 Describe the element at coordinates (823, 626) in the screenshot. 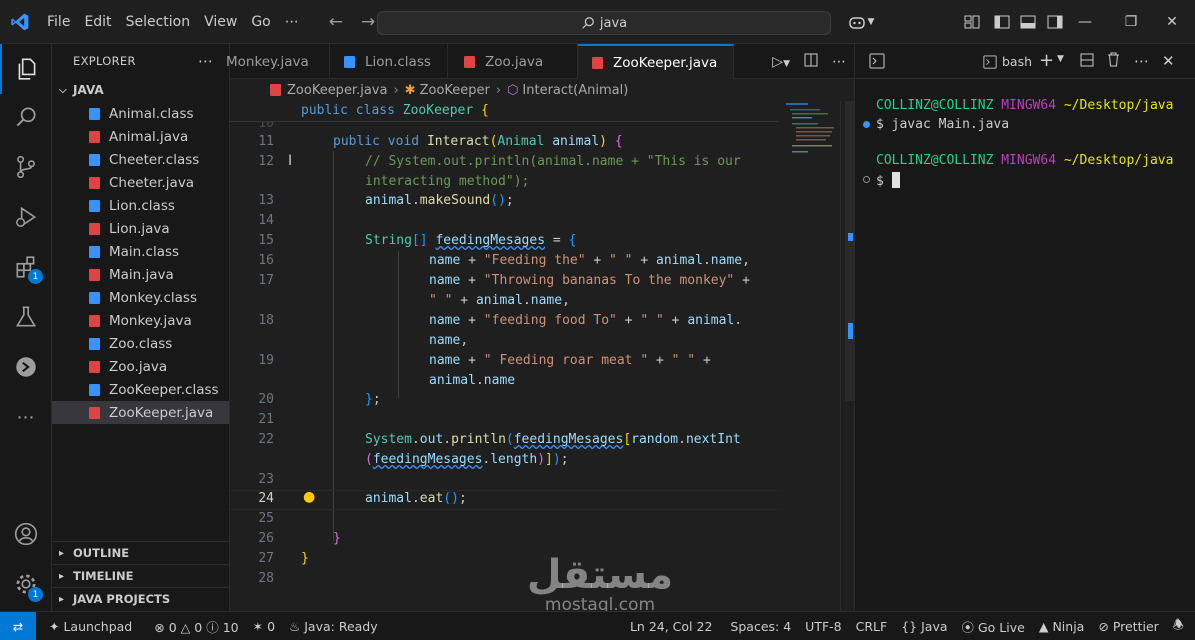

I see `encoding: UTF-8` at that location.